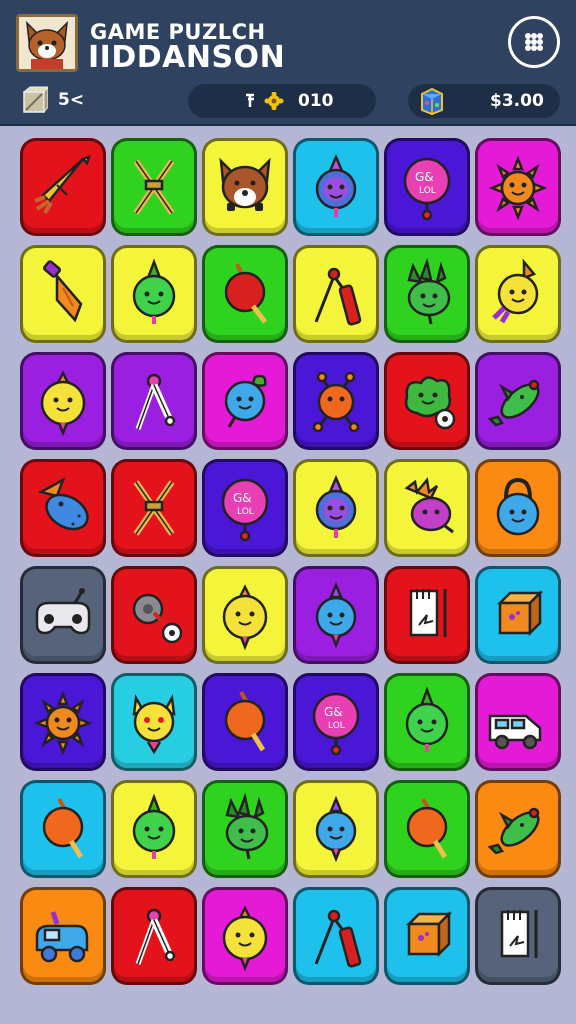 The height and width of the screenshot is (1024, 576). Describe the element at coordinates (187, 57) in the screenshot. I see `game-title-line2: IIDDANSON` at that location.